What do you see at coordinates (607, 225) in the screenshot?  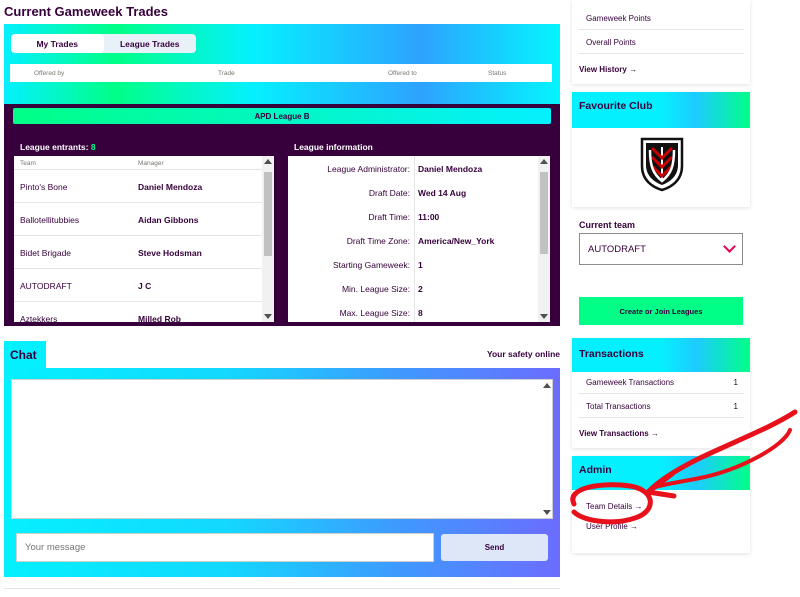 I see `current-team-label: Current team` at bounding box center [607, 225].